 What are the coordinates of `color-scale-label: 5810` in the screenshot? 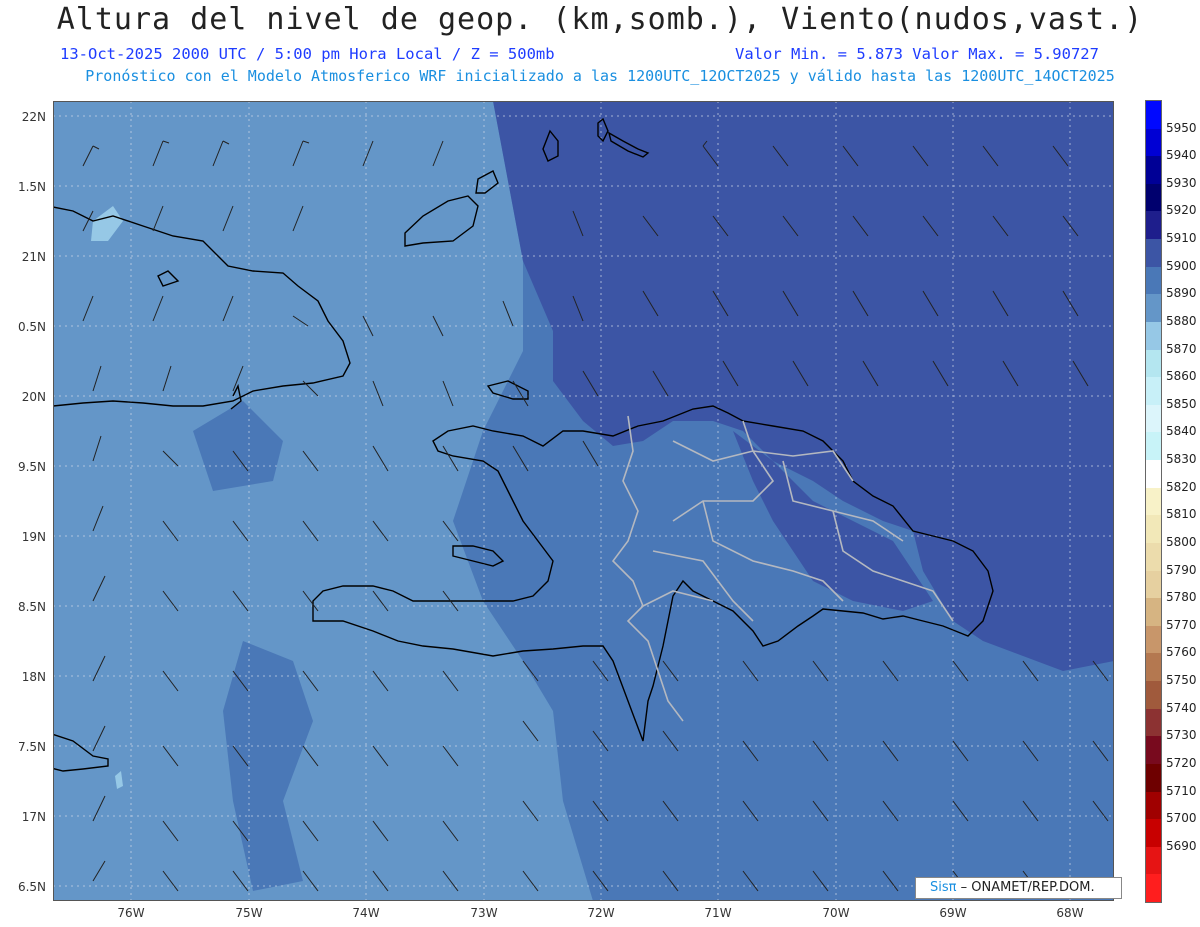 It's located at (1181, 514).